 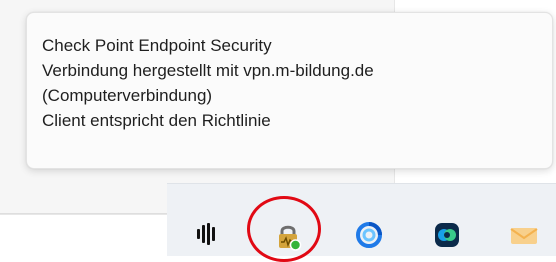 I want to click on webex-meetings-icon, so click(x=447, y=235).